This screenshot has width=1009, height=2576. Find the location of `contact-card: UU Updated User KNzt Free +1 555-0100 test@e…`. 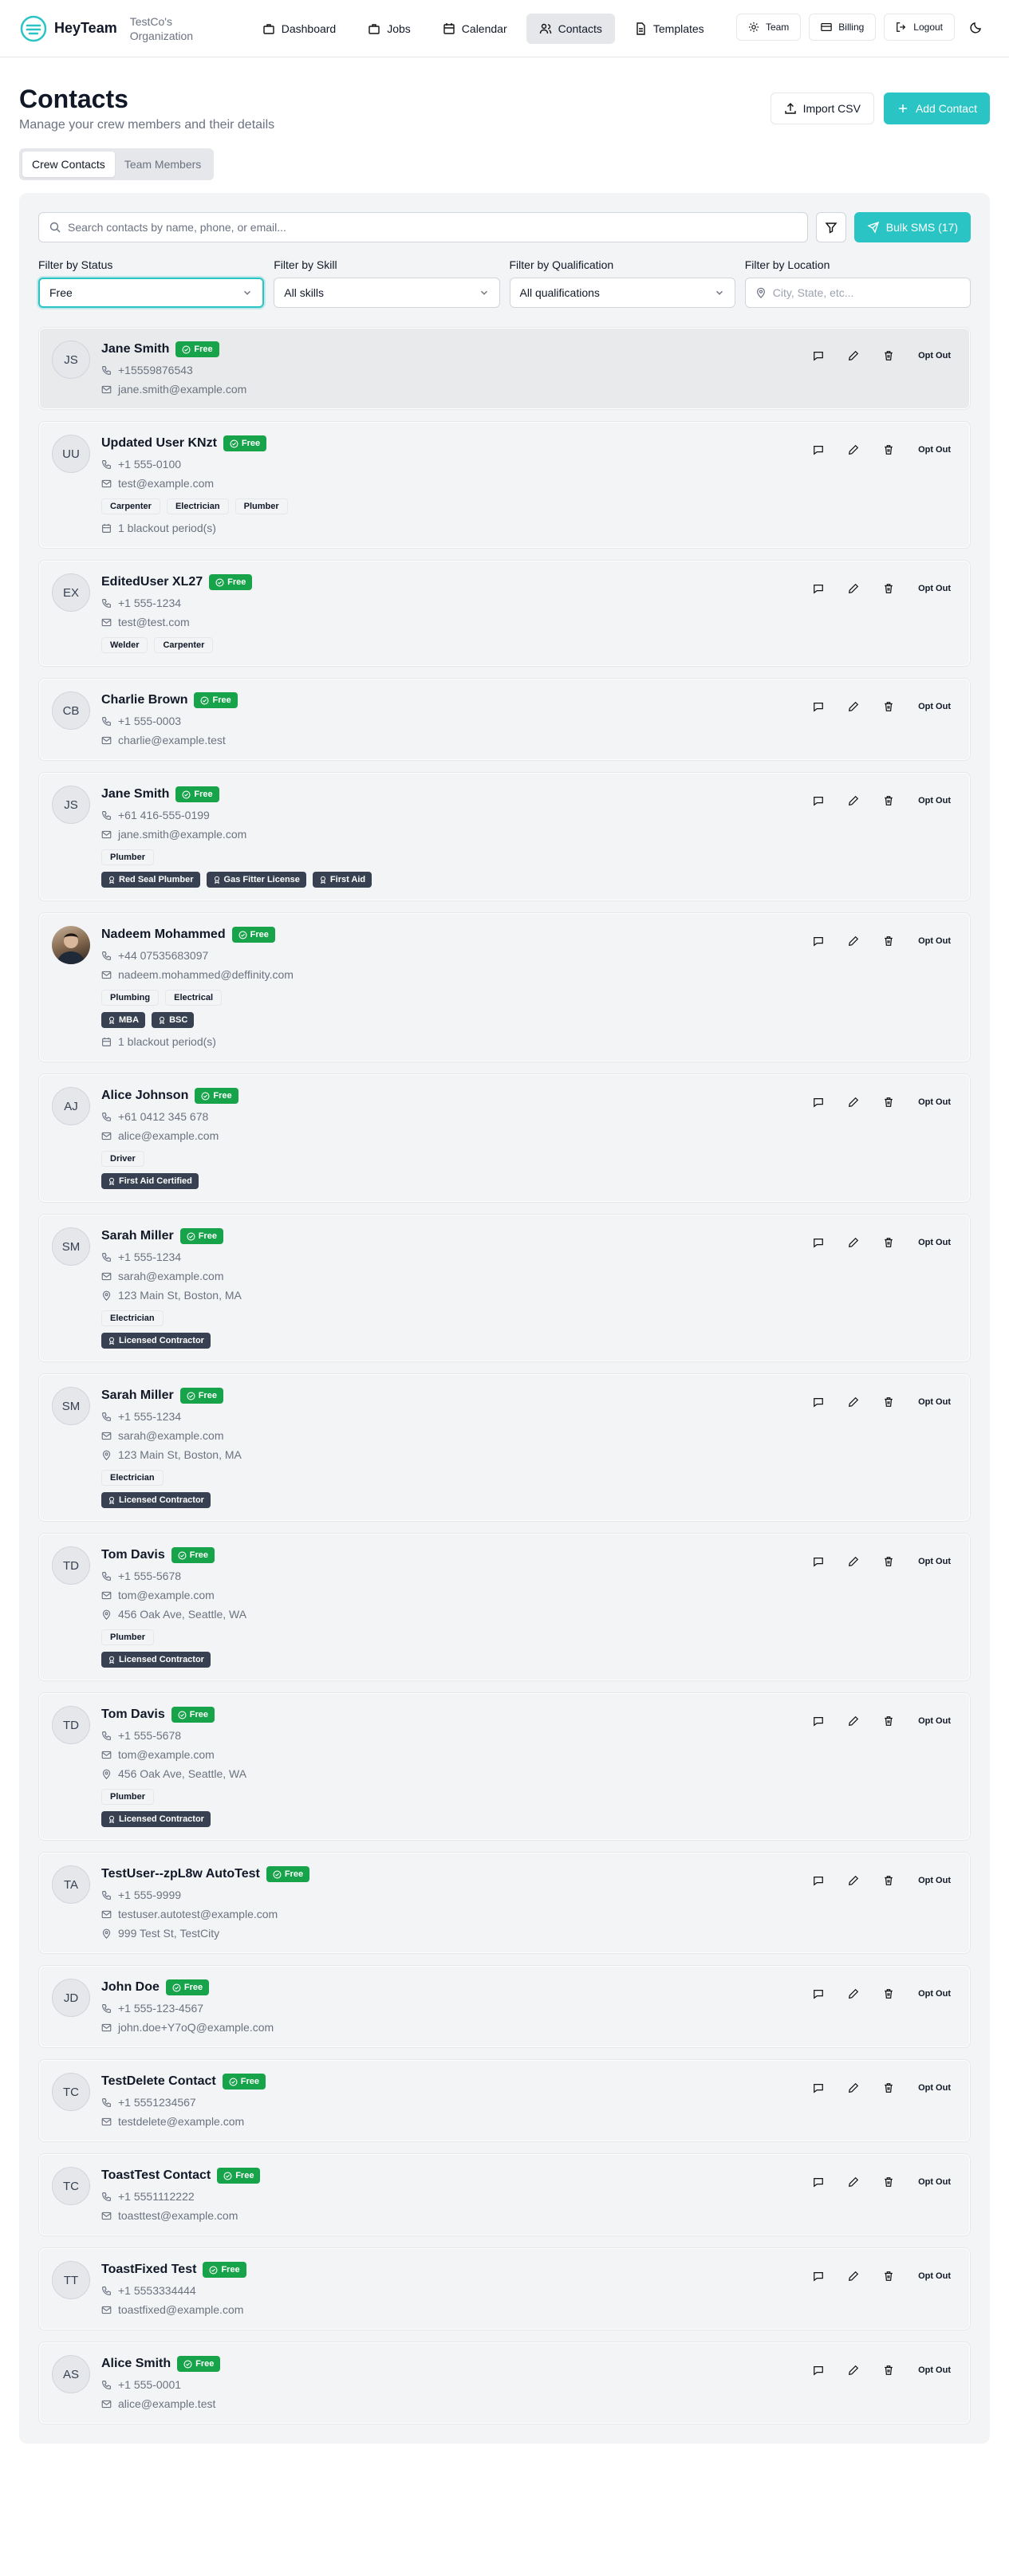

contact-card: UU Updated User KNzt Free +1 555-0100 test@e… is located at coordinates (504, 485).